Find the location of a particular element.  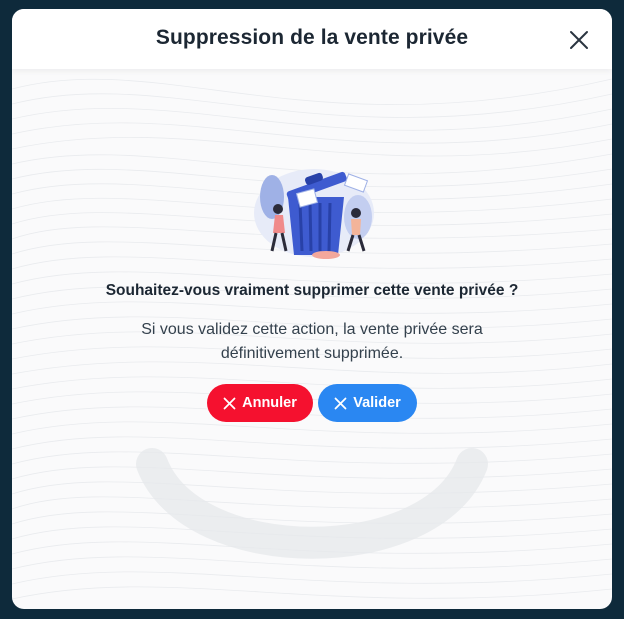

dialog-title: Suppression de la vente privée is located at coordinates (312, 37).